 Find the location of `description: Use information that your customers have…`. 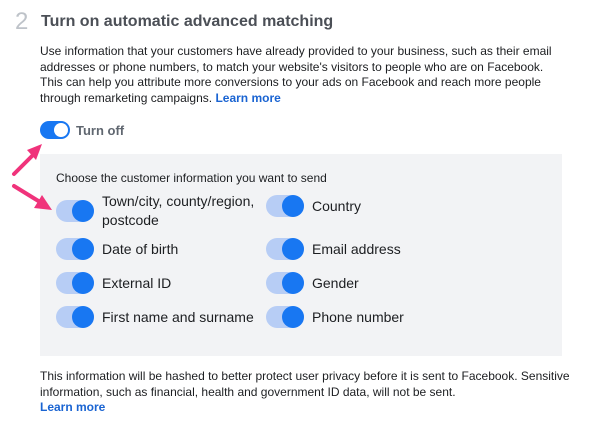

description: Use information that your customers have… is located at coordinates (302, 75).